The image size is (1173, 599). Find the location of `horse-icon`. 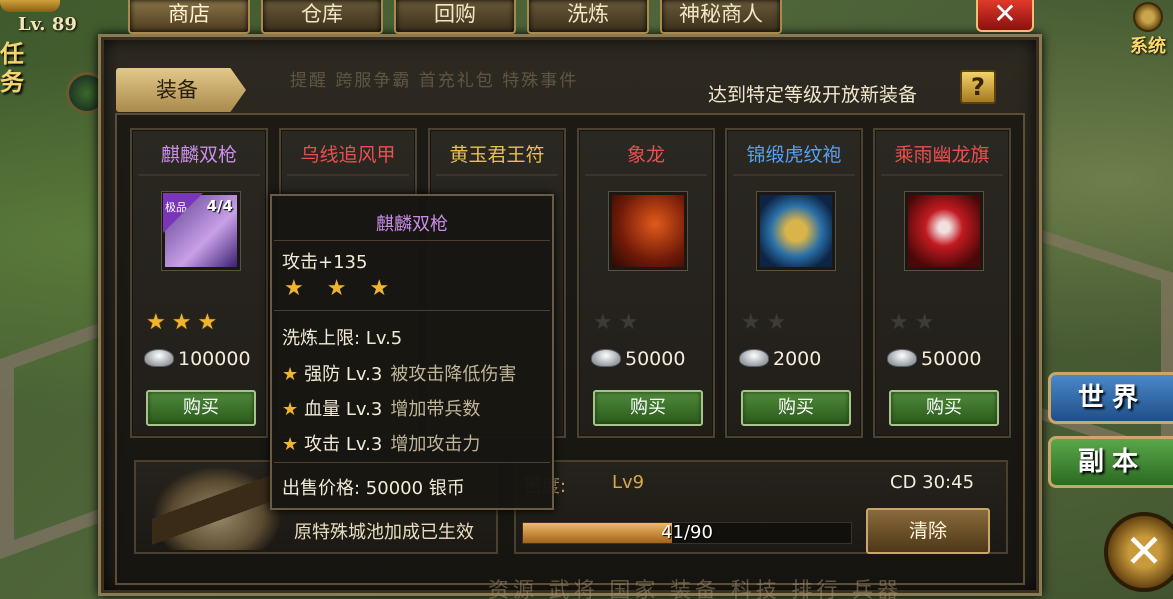

horse-icon is located at coordinates (648, 231).